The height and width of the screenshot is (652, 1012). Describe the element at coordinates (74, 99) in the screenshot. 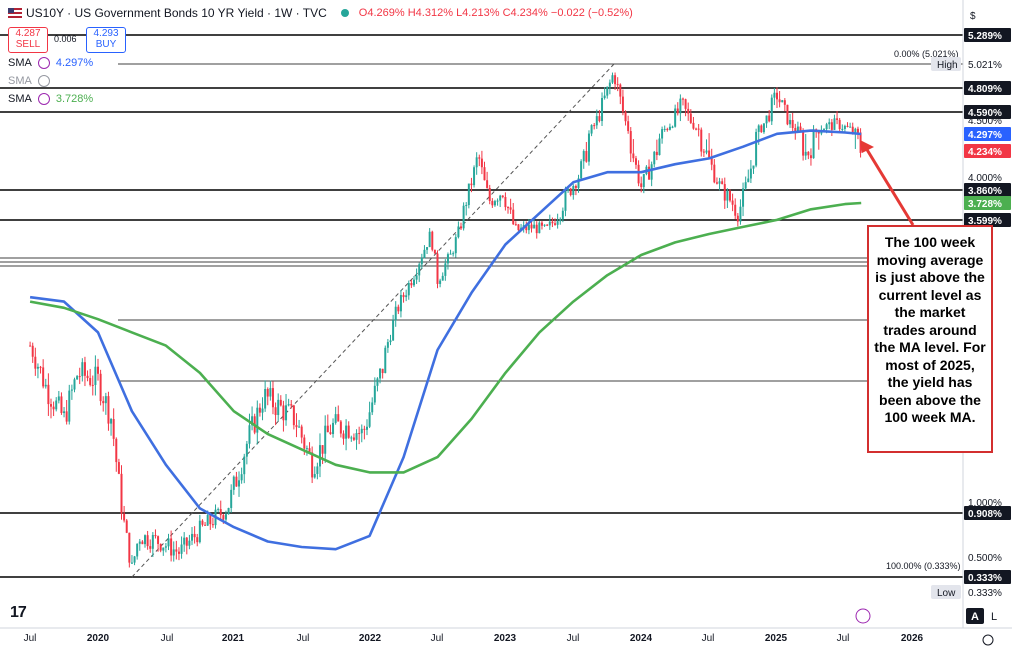

I see `sma-value: 3.728%` at that location.